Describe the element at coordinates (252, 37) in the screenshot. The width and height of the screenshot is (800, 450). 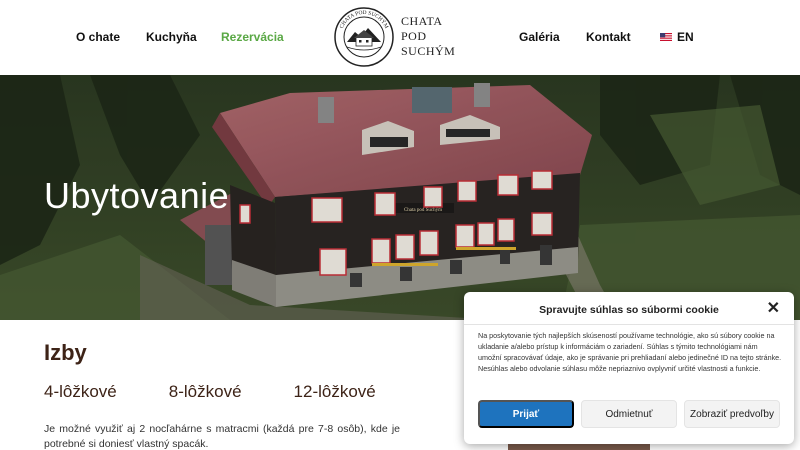
I see `nav-rezervacia: Rezervácia` at that location.